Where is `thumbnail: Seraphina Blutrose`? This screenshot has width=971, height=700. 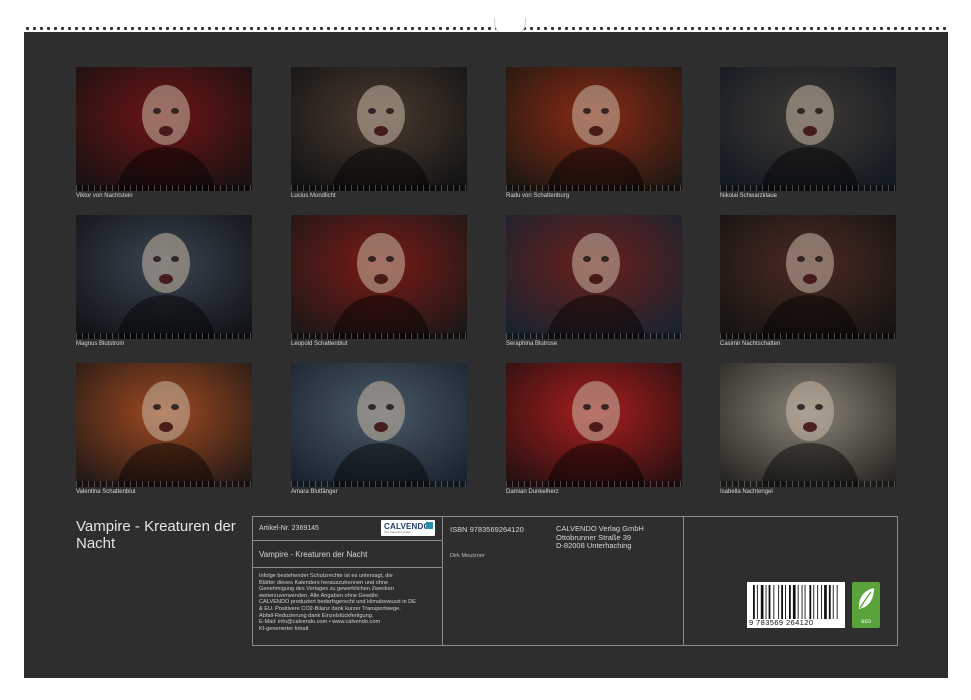
thumbnail: Seraphina Blutrose is located at coordinates (594, 285).